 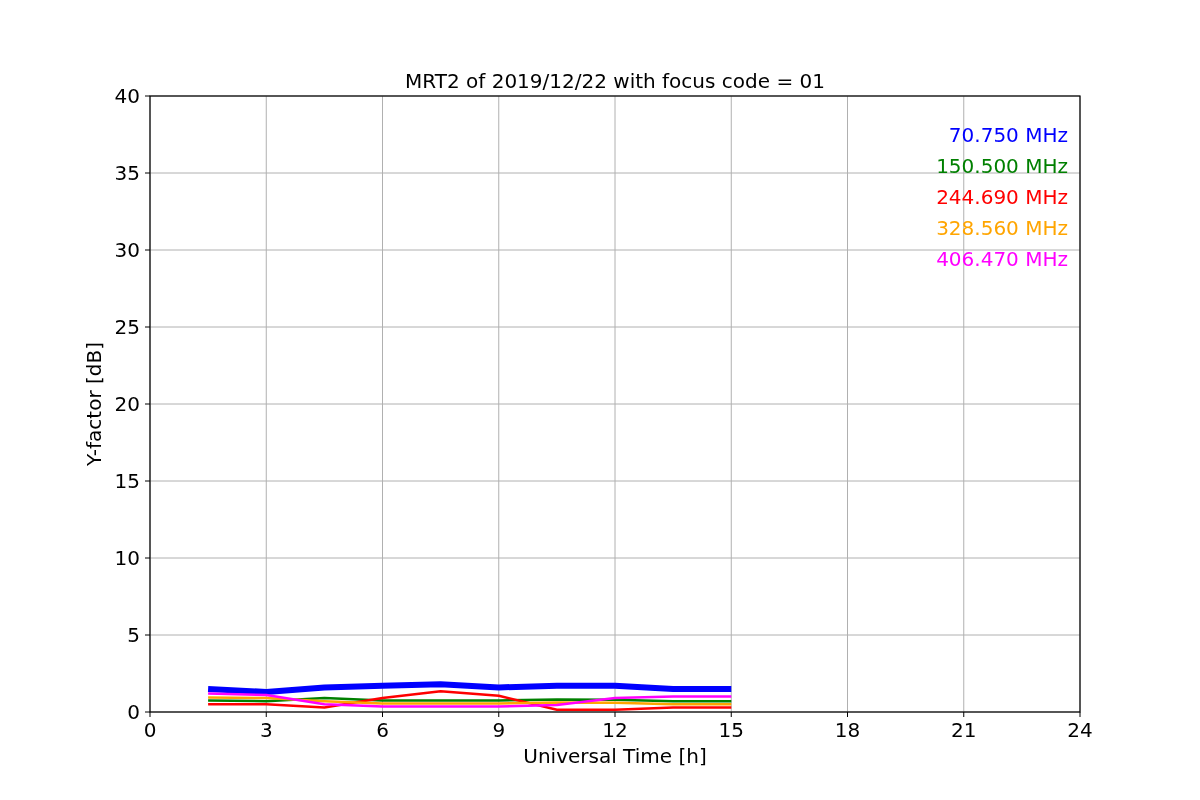 I want to click on tick-label: 30, so click(x=127, y=250).